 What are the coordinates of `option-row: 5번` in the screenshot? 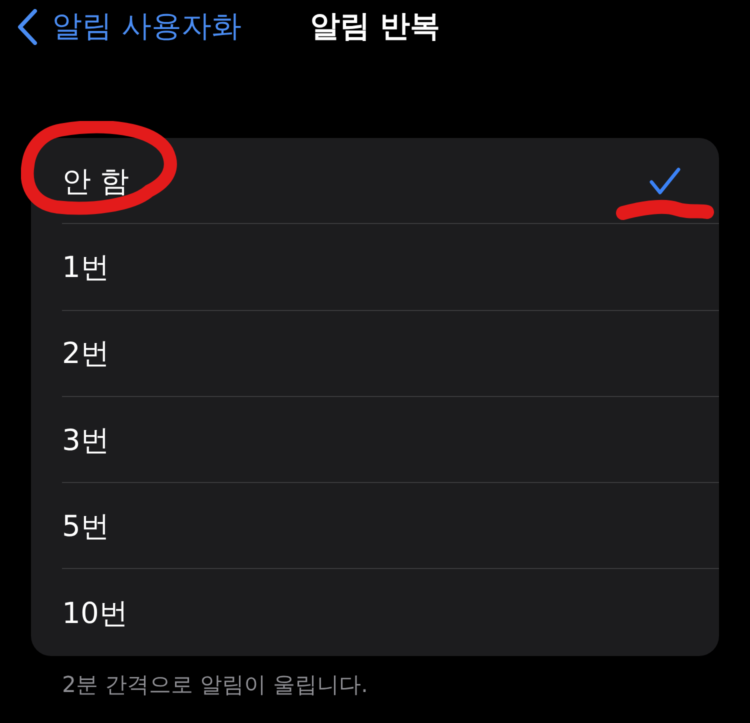 It's located at (375, 526).